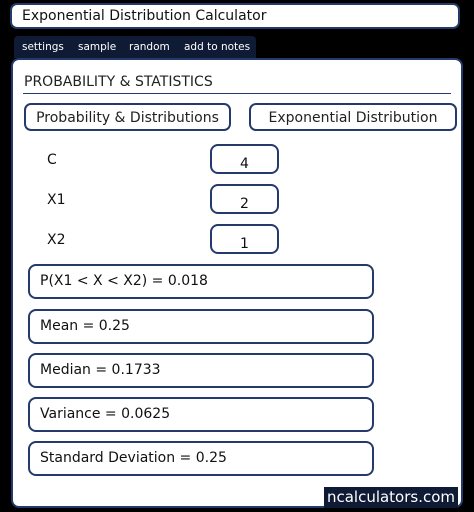 Image resolution: width=474 pixels, height=512 pixels. What do you see at coordinates (201, 414) in the screenshot?
I see `result-variance: Variance = 0.0625` at bounding box center [201, 414].